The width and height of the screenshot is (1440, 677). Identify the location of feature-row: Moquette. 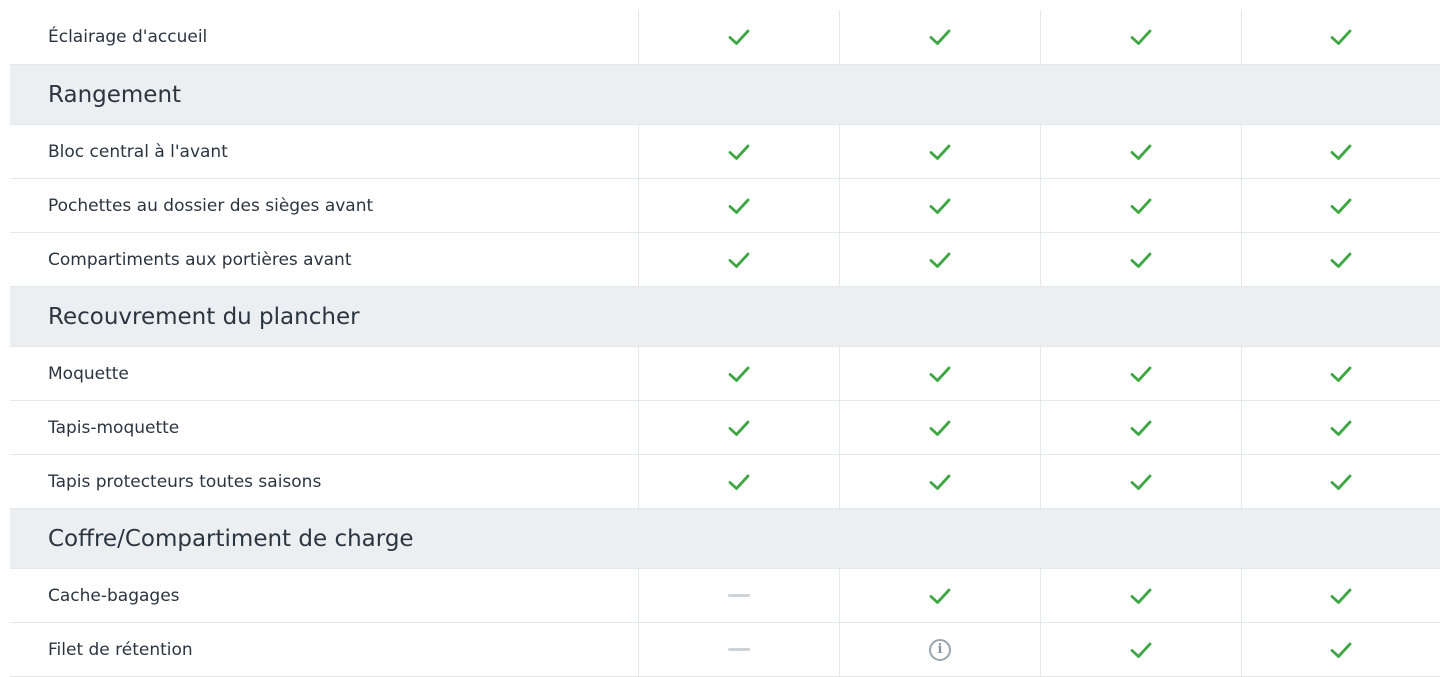
(725, 374).